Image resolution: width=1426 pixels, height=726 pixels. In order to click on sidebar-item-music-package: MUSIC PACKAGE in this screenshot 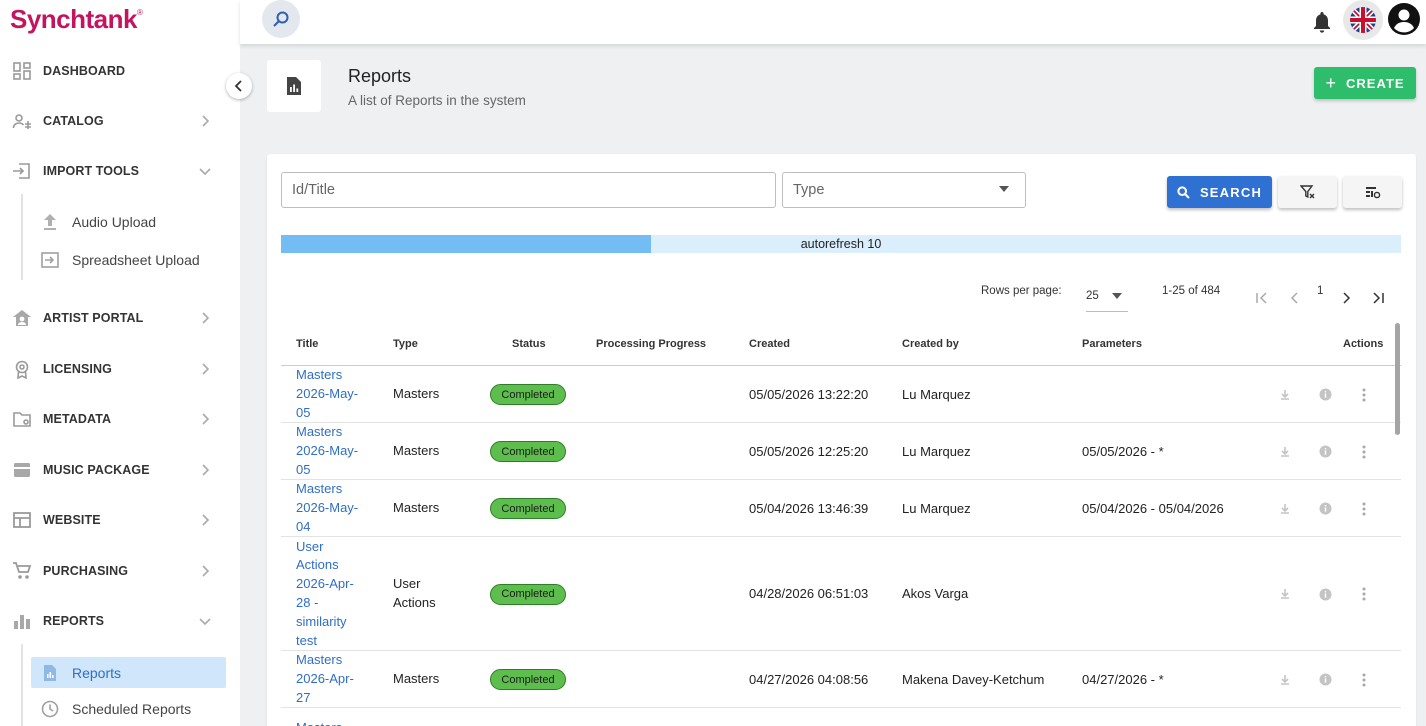, I will do `click(120, 470)`.